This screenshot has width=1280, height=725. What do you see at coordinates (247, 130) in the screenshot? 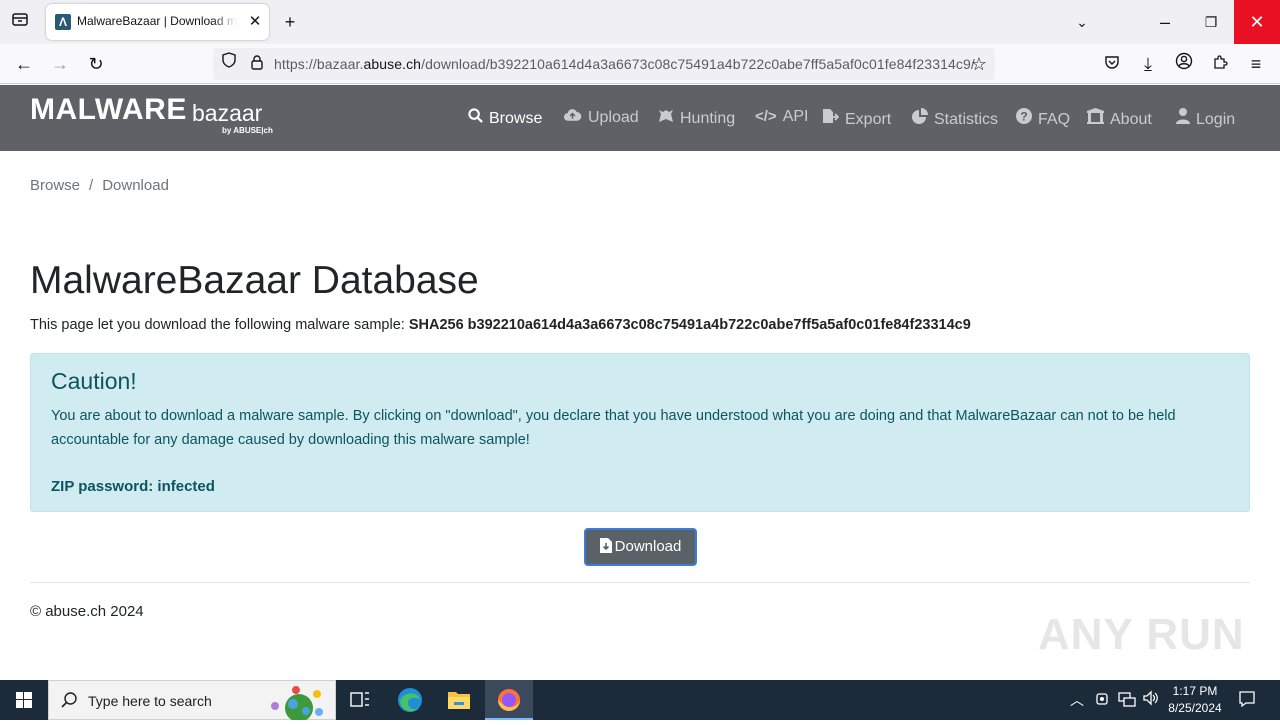
I see `logo-abuse-text: by ABUSE|ch` at bounding box center [247, 130].